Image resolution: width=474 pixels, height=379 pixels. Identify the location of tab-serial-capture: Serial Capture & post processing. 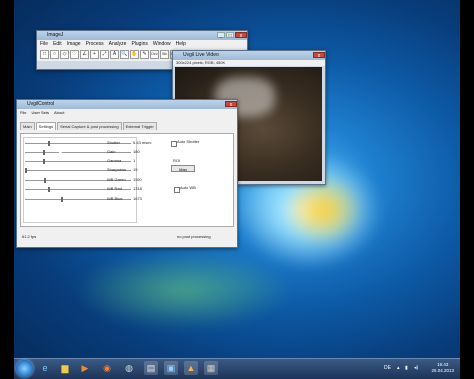
(89, 126).